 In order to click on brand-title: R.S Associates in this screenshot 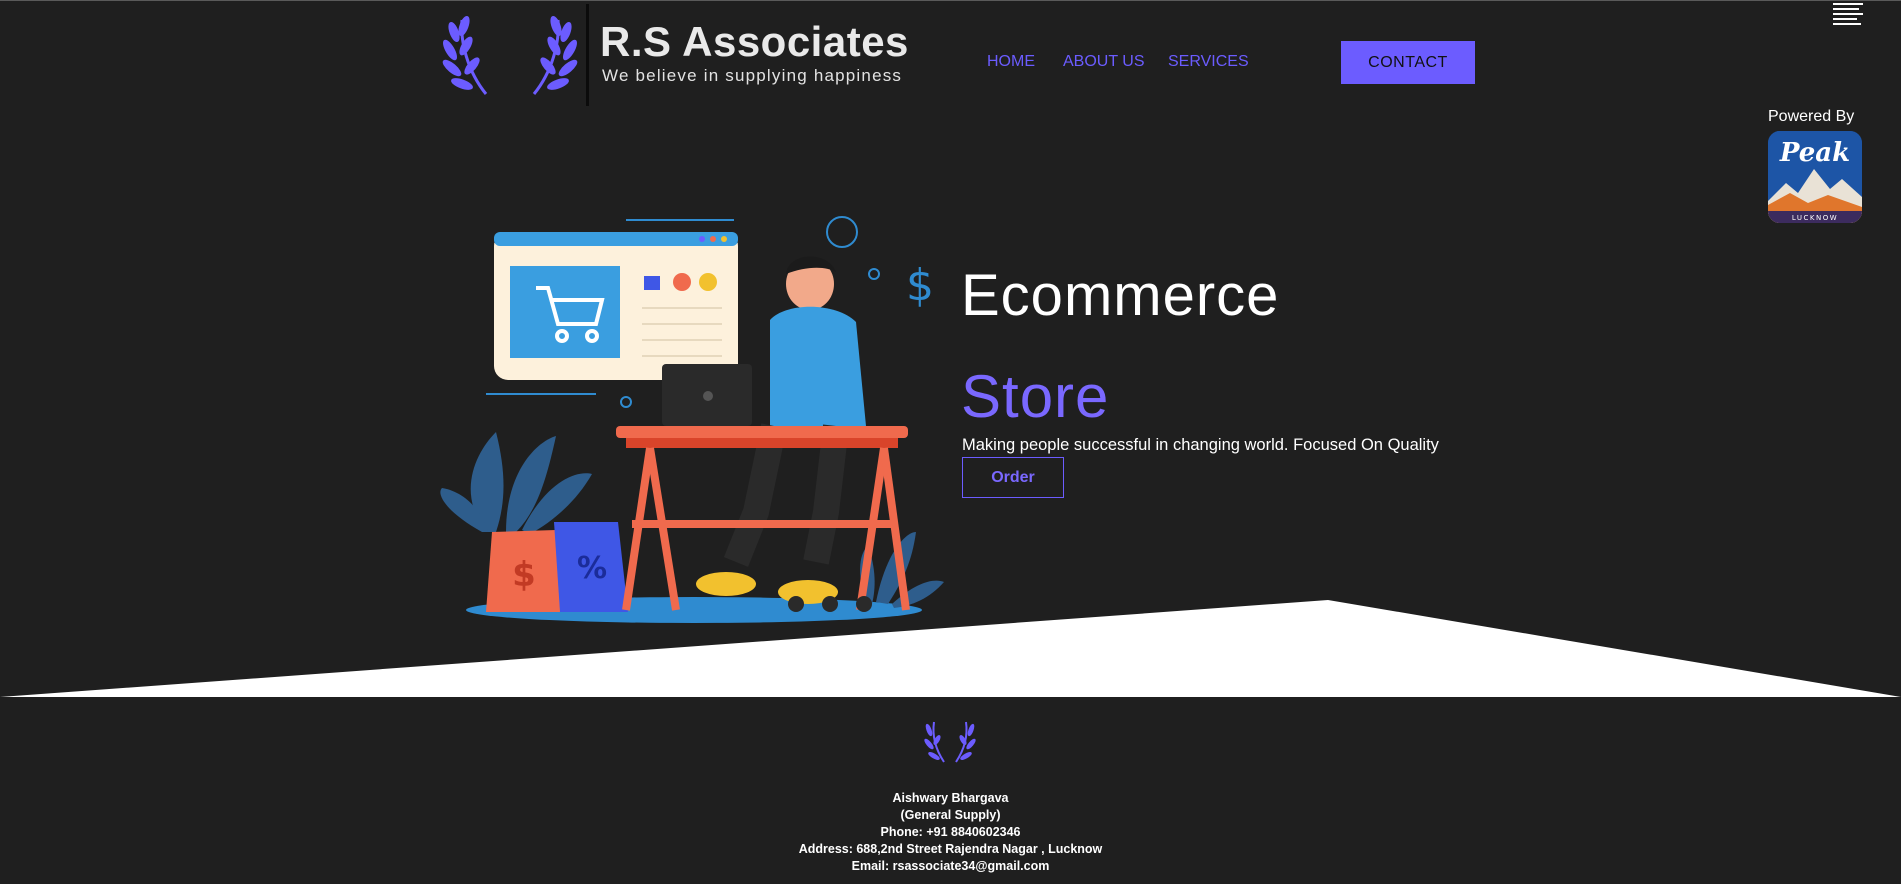, I will do `click(754, 41)`.